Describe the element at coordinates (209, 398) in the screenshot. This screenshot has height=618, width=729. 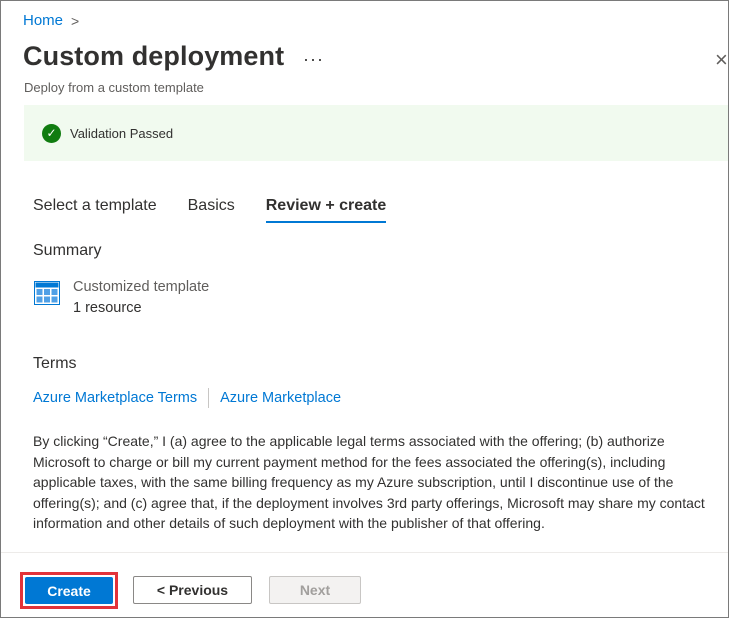
I see `link-divider` at that location.